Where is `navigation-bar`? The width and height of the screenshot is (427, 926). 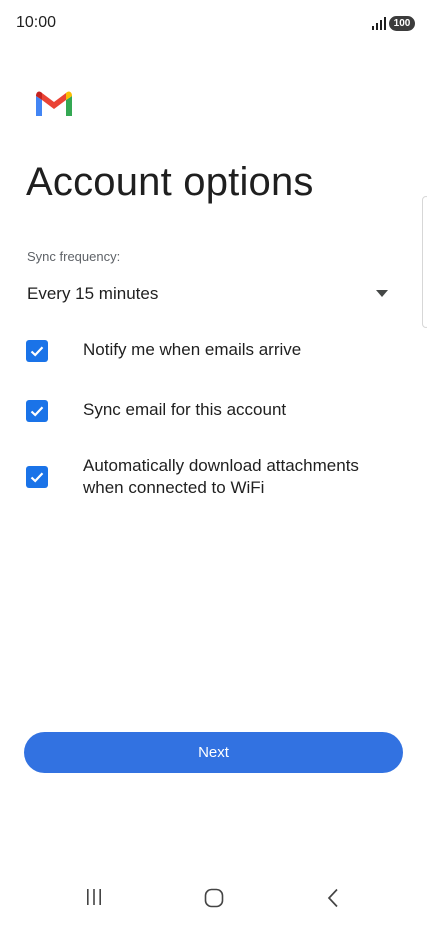 navigation-bar is located at coordinates (213, 898).